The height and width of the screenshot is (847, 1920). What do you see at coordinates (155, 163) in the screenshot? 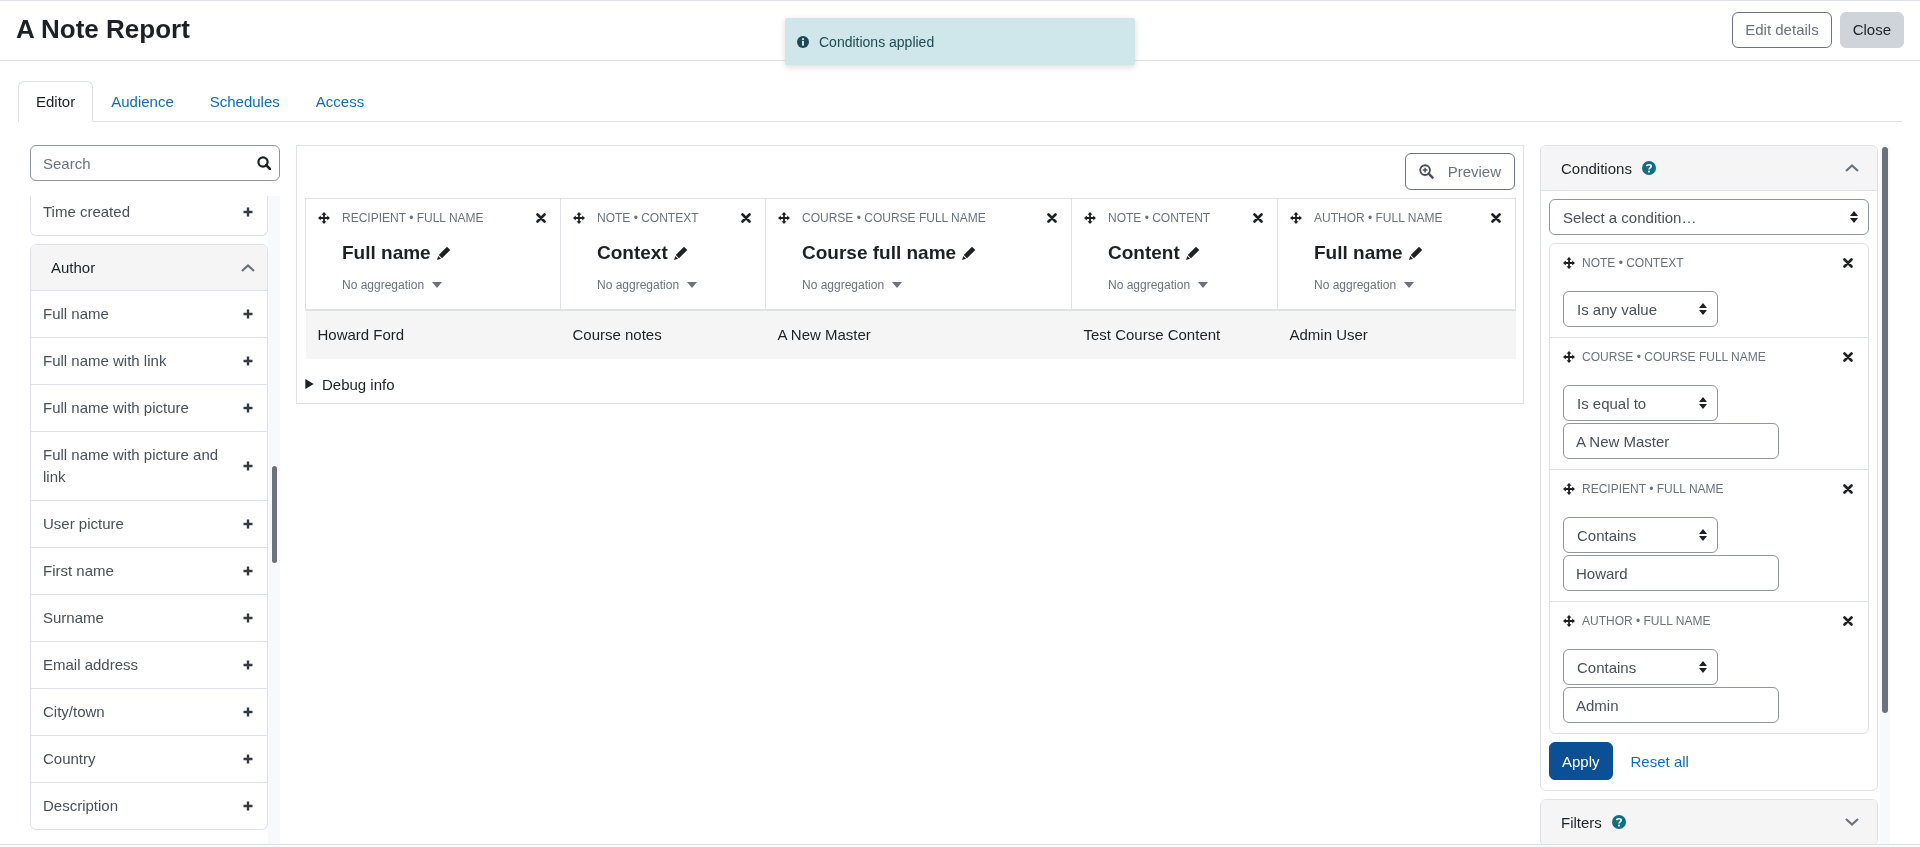
I see `search-field: Search` at bounding box center [155, 163].